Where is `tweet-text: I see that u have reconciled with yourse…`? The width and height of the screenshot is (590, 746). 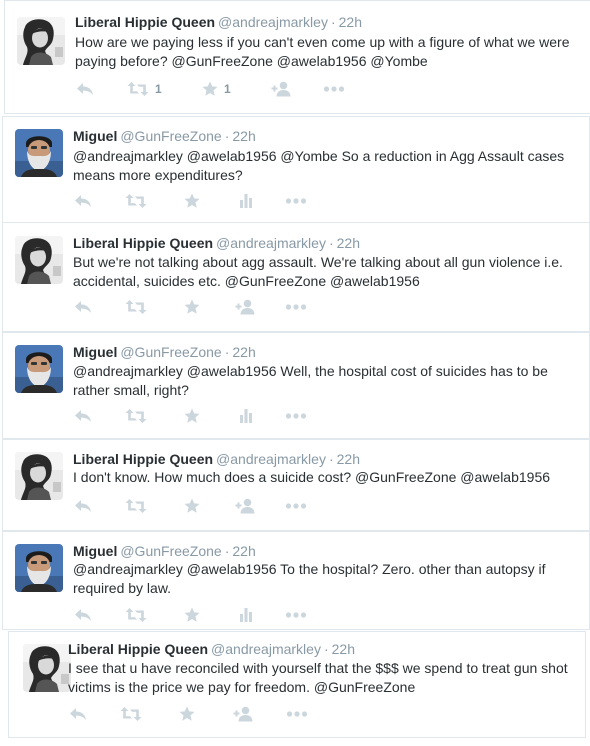 tweet-text: I see that u have reconciled with yourse… is located at coordinates (318, 677).